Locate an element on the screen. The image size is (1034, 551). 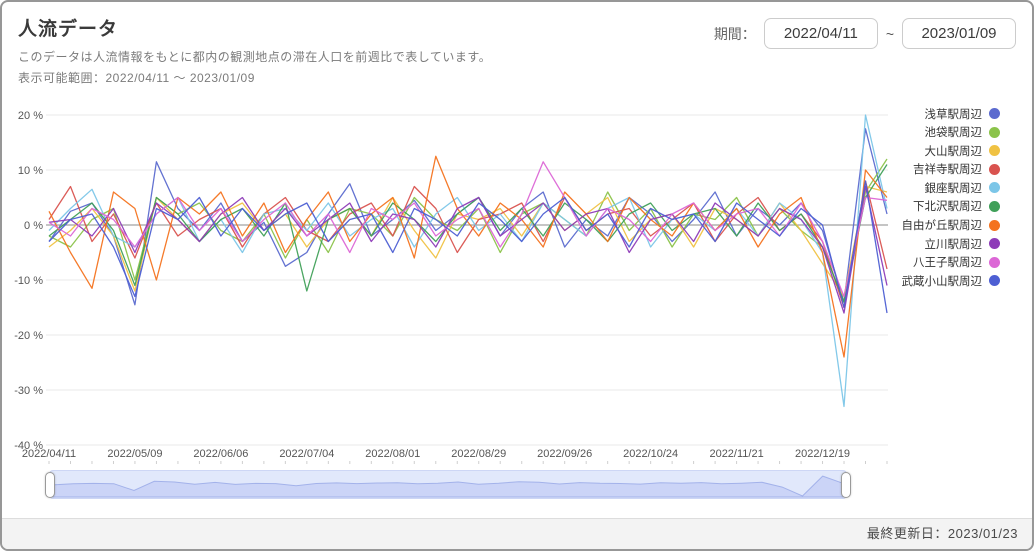
slider-handle-right is located at coordinates (846, 484).